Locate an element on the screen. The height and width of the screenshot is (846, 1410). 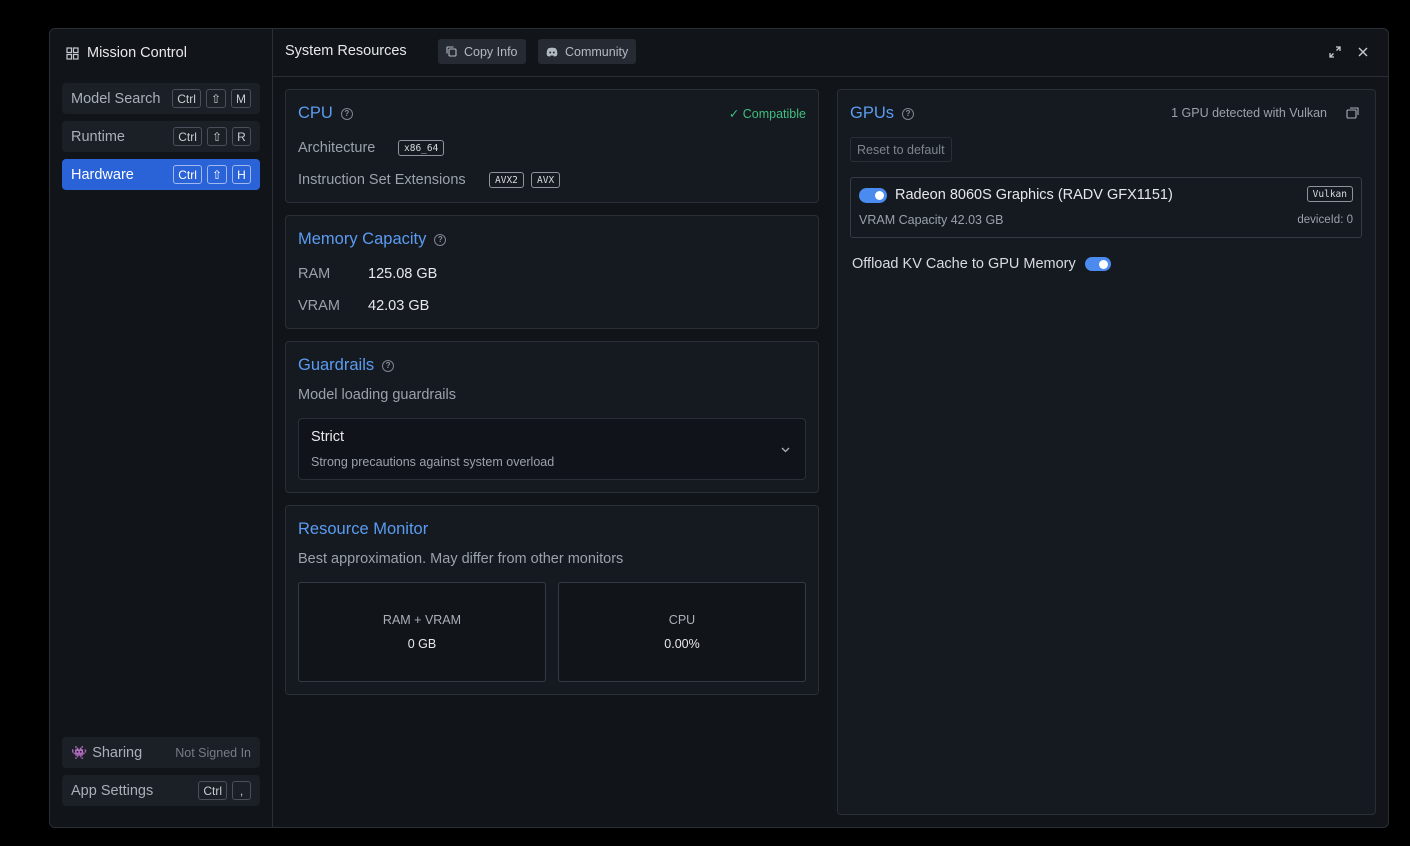
shortcut-key: M is located at coordinates (241, 98).